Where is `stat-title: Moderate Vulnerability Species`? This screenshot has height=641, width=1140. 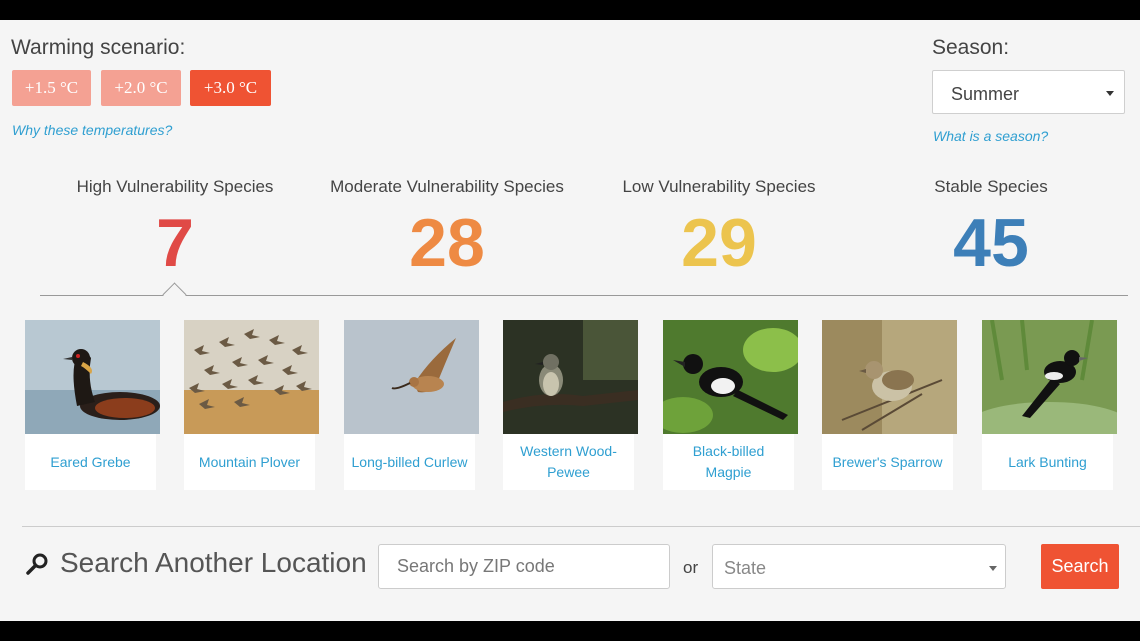 stat-title: Moderate Vulnerability Species is located at coordinates (447, 186).